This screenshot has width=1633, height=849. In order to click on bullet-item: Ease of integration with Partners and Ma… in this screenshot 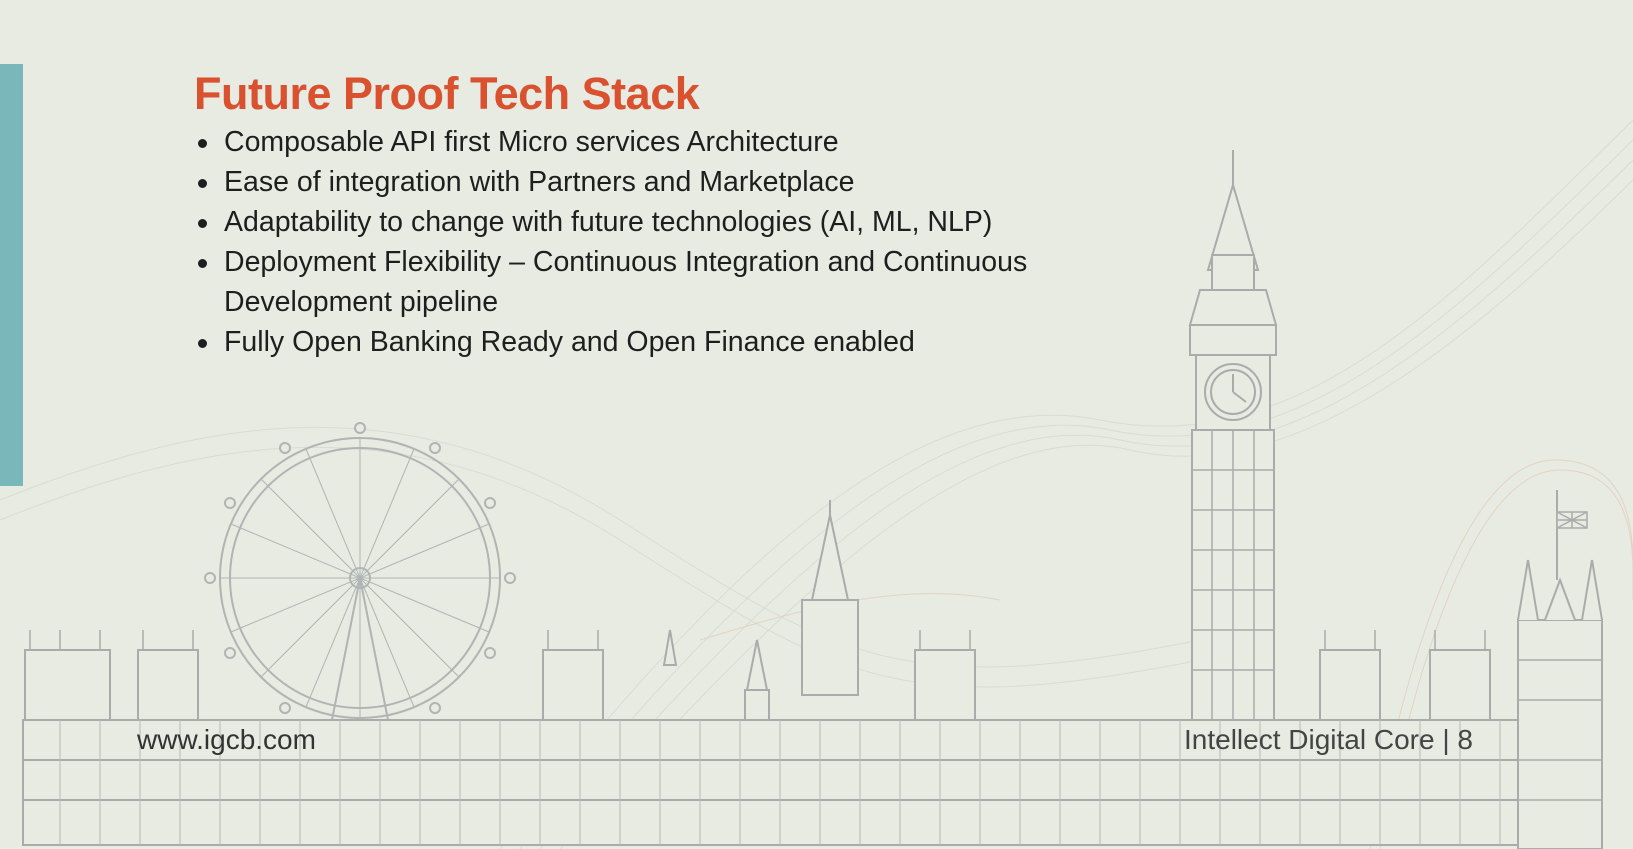, I will do `click(654, 182)`.